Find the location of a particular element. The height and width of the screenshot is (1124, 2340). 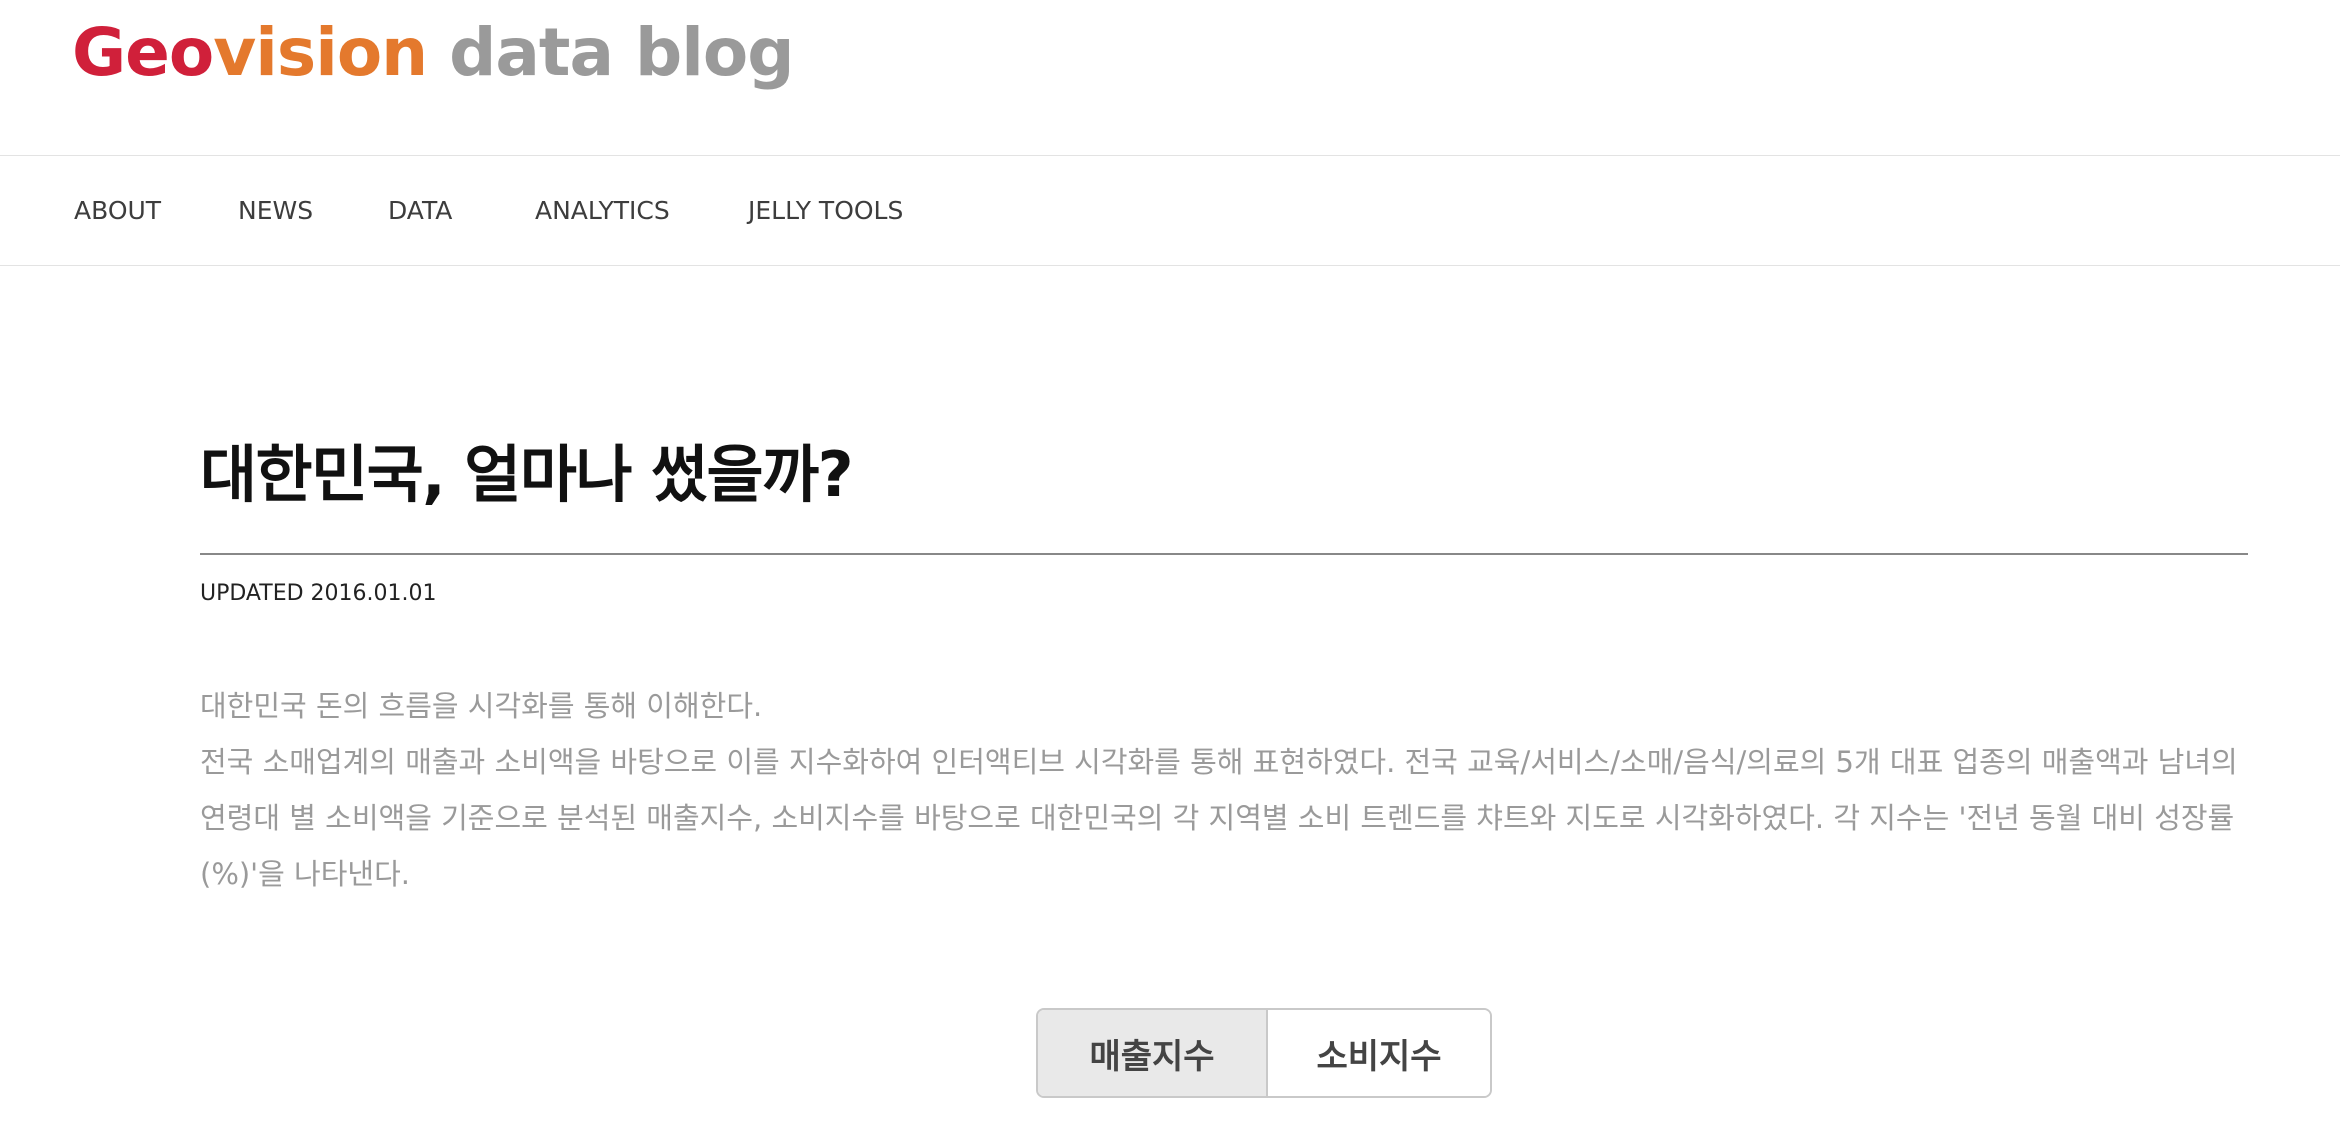

nav-item-about: ABOUT is located at coordinates (117, 211).